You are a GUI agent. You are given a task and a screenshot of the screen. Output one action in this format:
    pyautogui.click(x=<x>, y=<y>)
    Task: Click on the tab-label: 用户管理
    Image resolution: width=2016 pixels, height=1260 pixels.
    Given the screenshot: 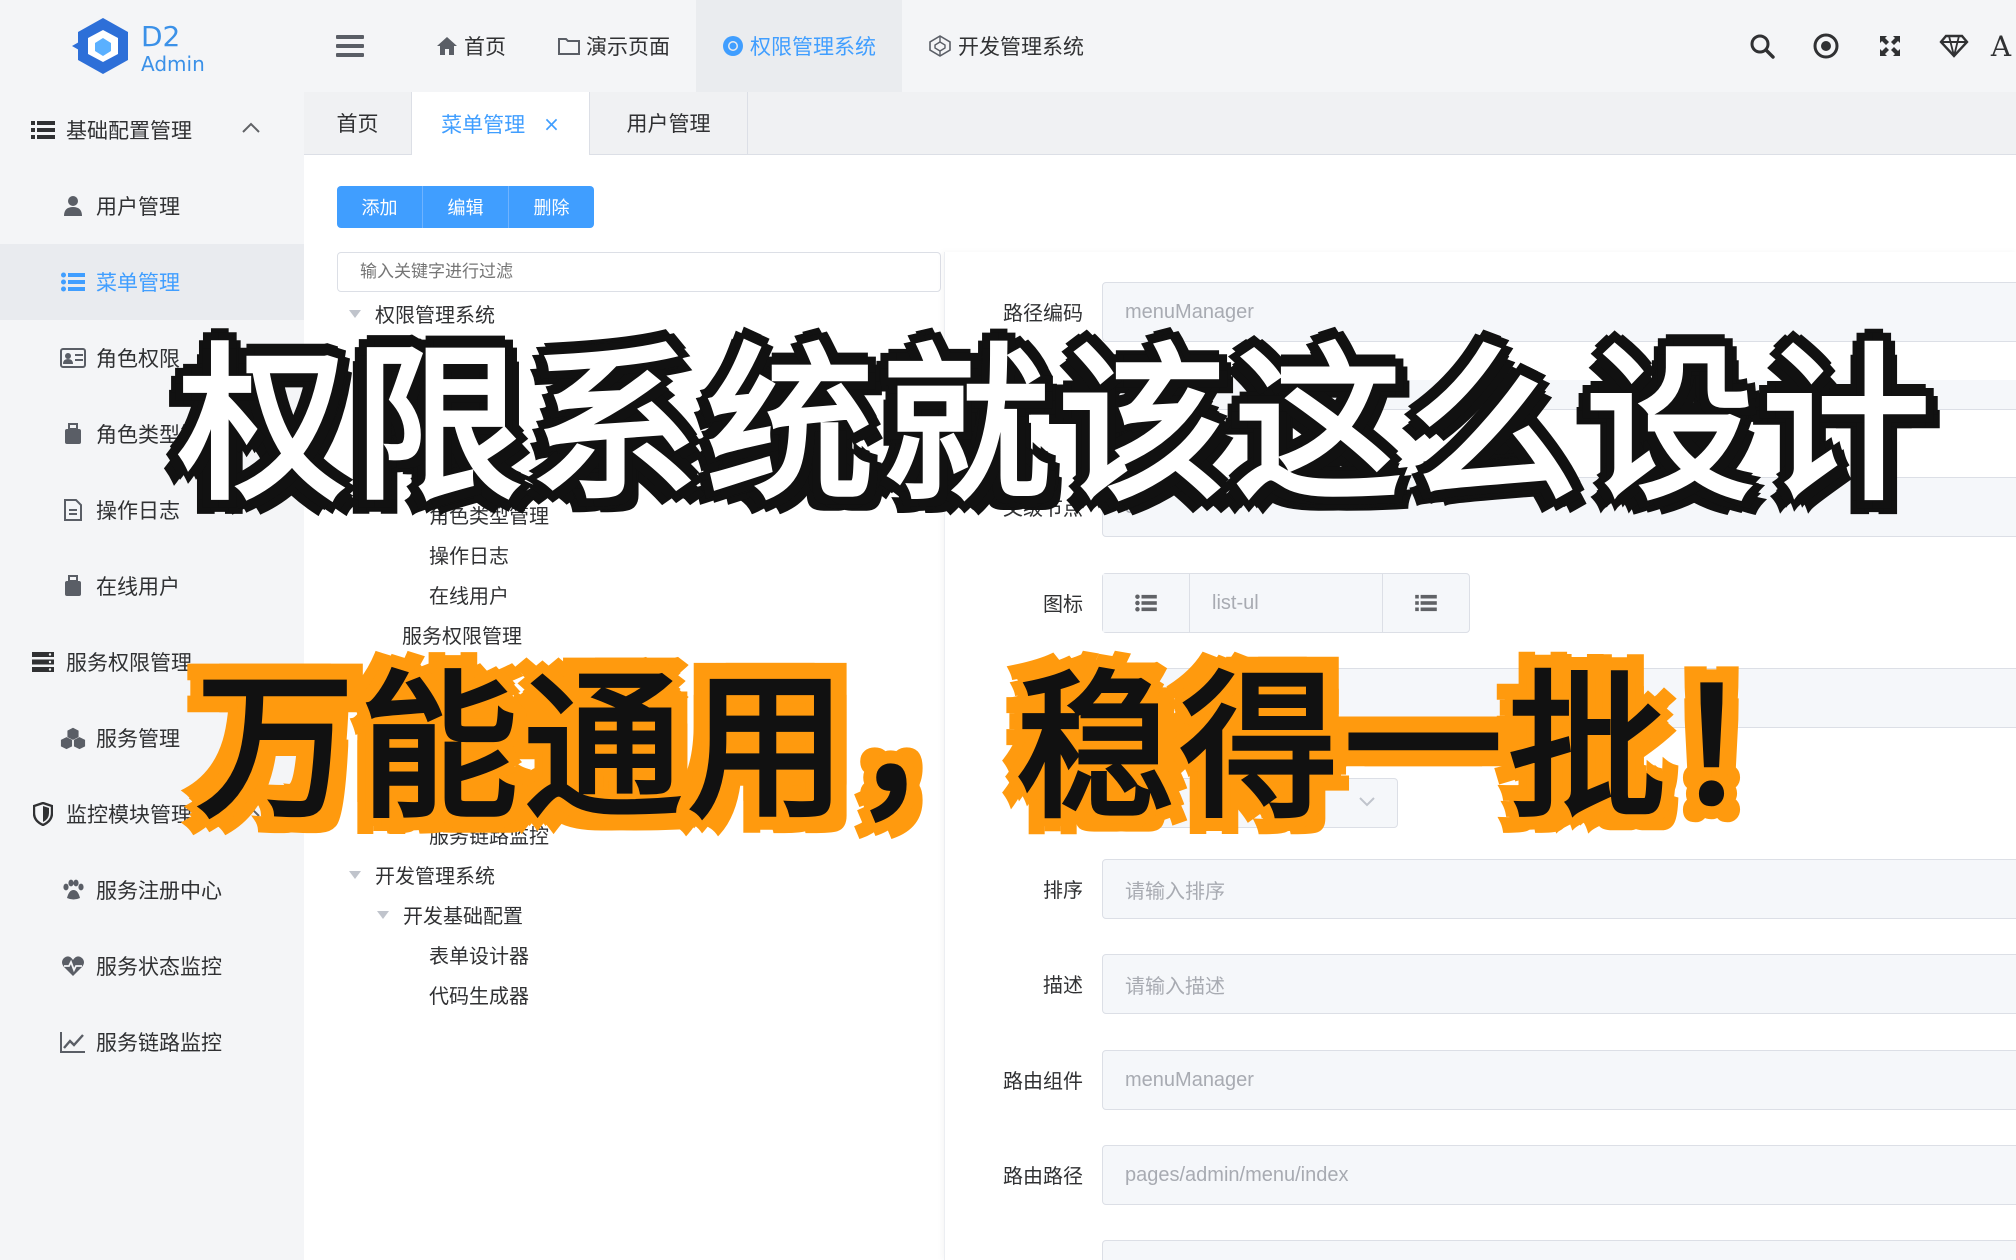 What is the action you would take?
    pyautogui.click(x=668, y=124)
    